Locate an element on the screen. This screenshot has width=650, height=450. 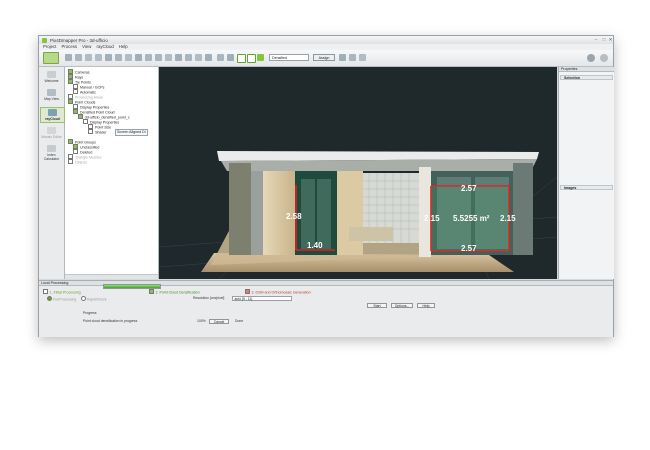
sidebar-item-map-view: Map View is located at coordinates (51, 95).